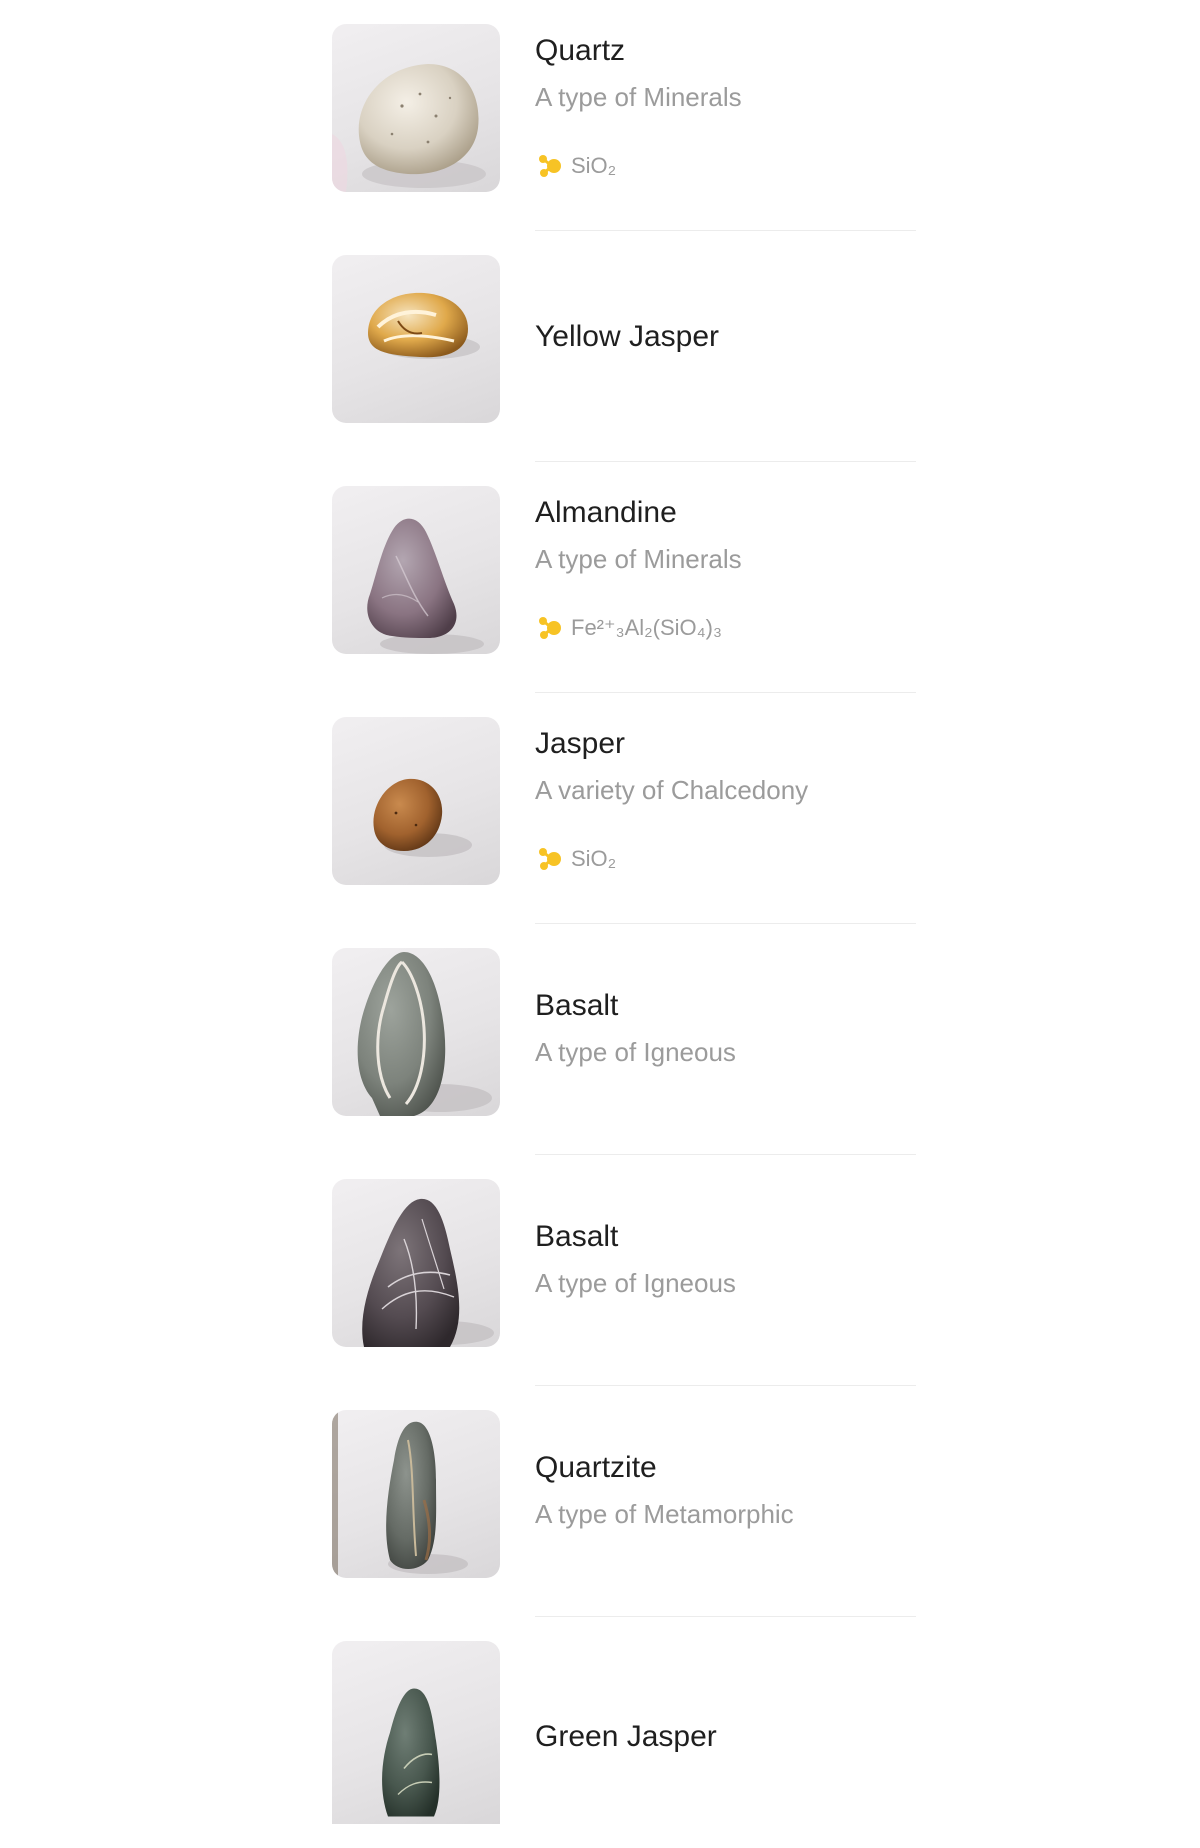 The width and height of the screenshot is (1200, 1848). What do you see at coordinates (725, 346) in the screenshot?
I see `item-info: Yellow Jasper` at bounding box center [725, 346].